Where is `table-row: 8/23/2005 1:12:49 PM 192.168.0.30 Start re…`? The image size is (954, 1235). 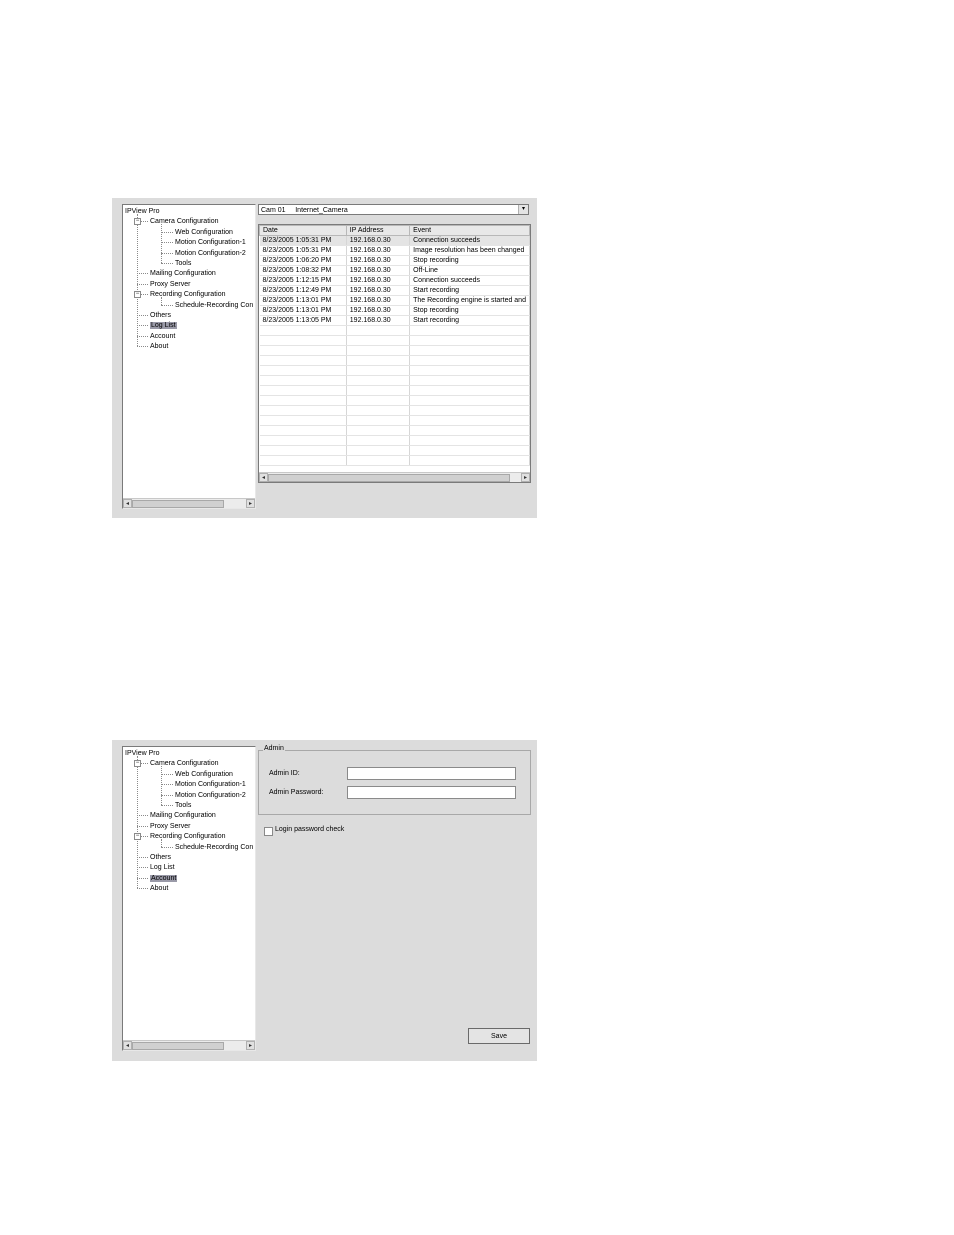 table-row: 8/23/2005 1:12:49 PM 192.168.0.30 Start re… is located at coordinates (394, 290).